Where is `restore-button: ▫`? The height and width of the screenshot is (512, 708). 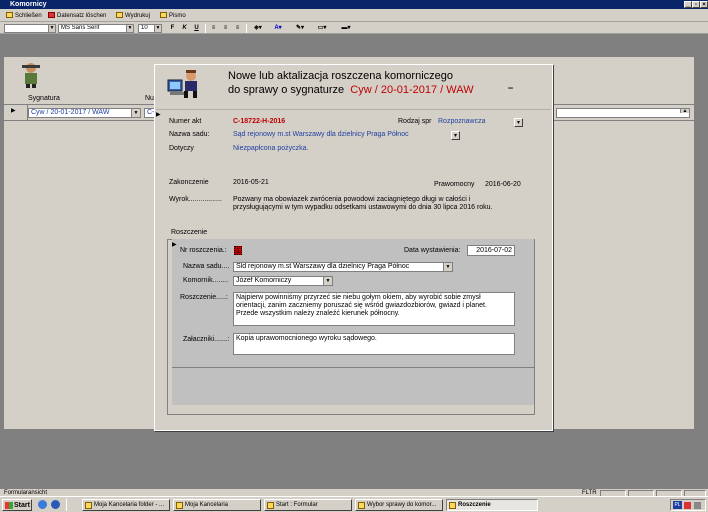
restore-button: ▫ is located at coordinates (696, 4).